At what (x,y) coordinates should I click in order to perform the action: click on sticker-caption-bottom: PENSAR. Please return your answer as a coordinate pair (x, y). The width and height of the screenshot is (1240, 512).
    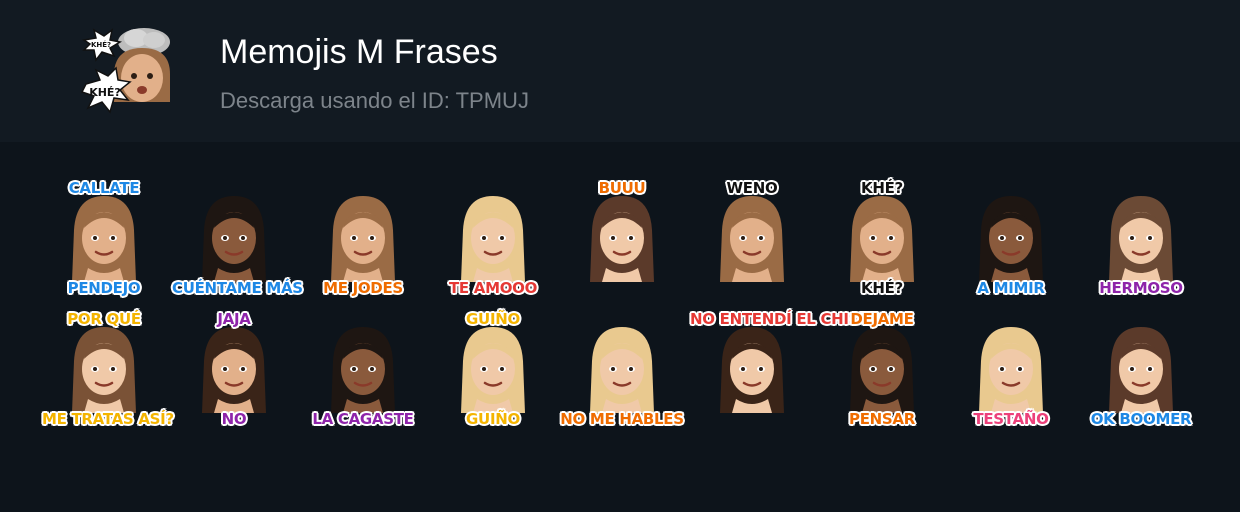
    Looking at the image, I should click on (882, 419).